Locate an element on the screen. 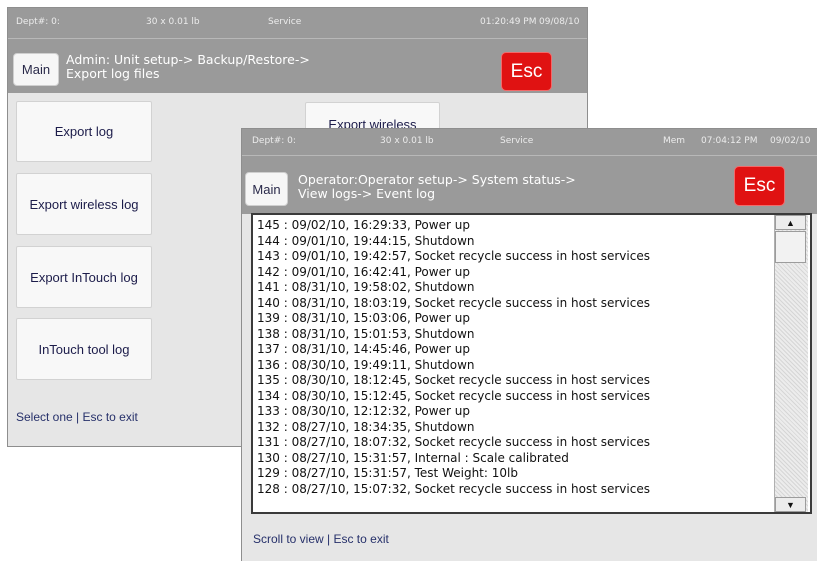  scroll-up-icon: ▲ is located at coordinates (790, 222).